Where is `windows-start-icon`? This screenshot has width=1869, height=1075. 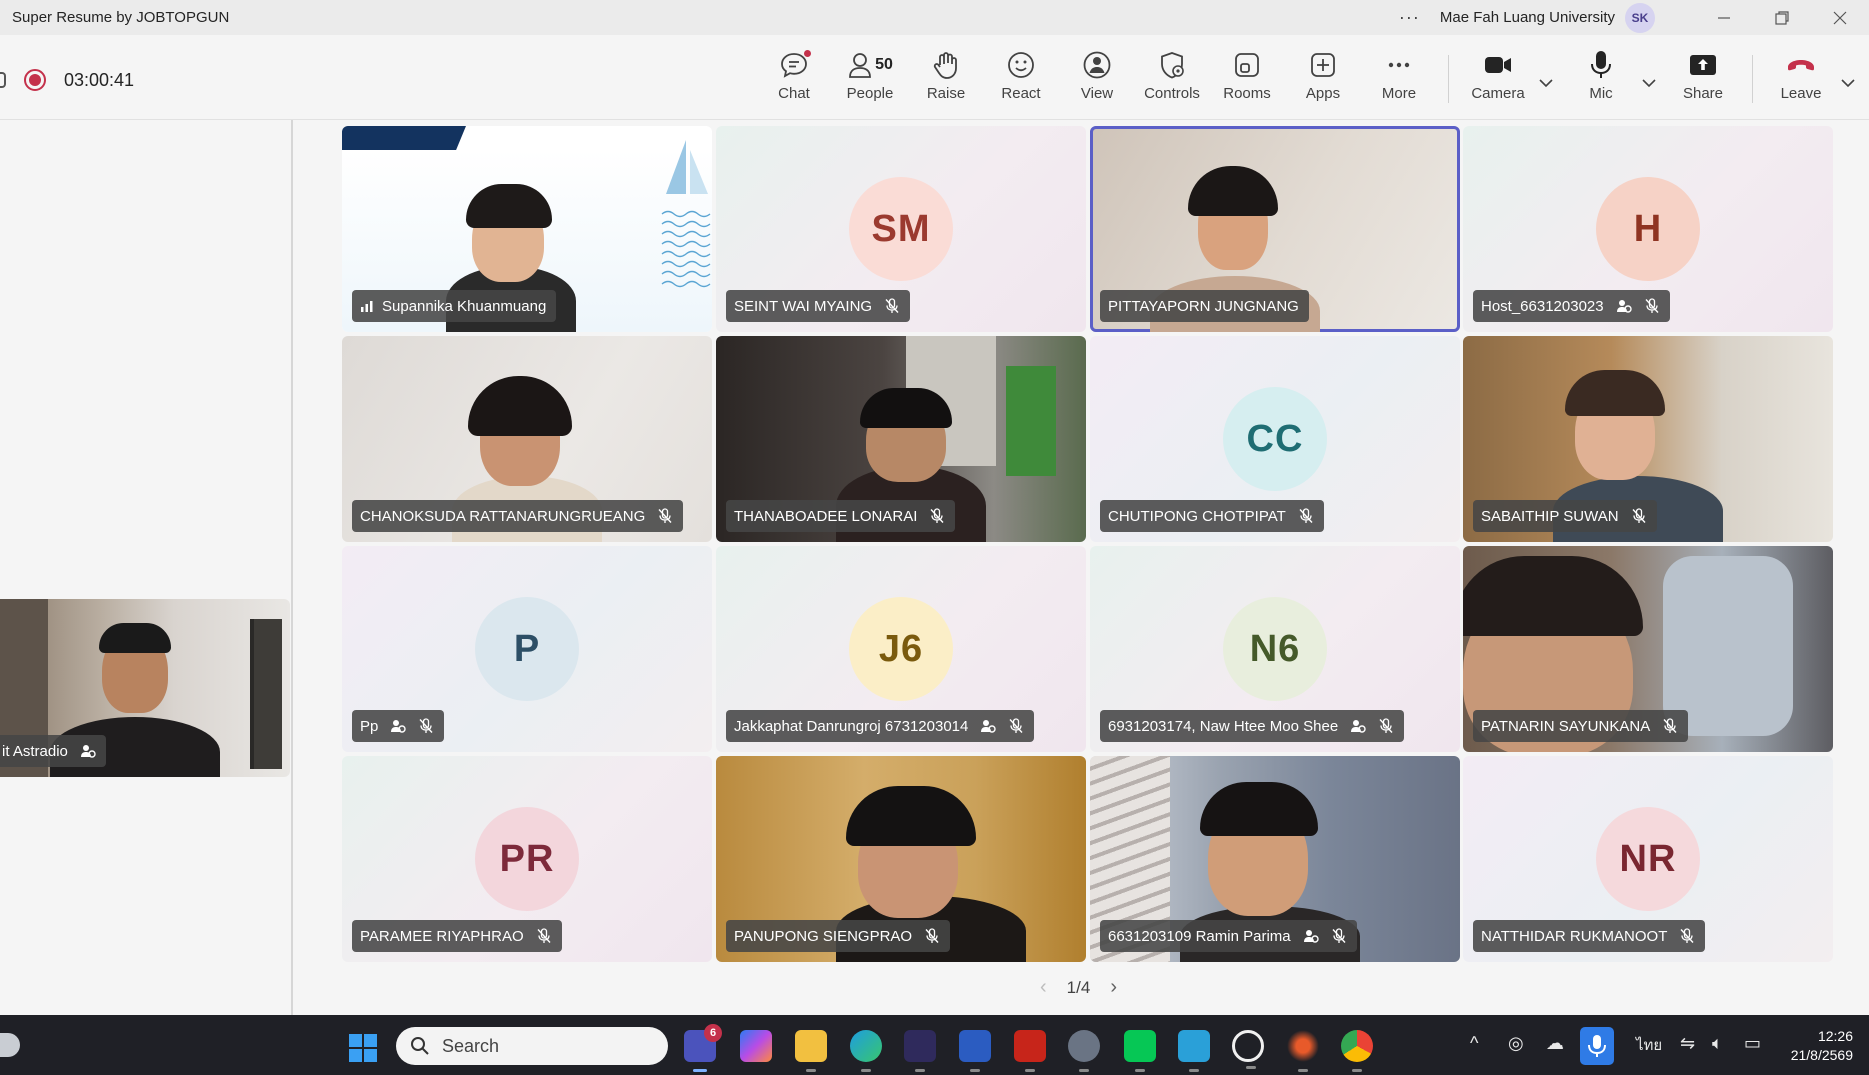
windows-start-icon is located at coordinates (363, 1048).